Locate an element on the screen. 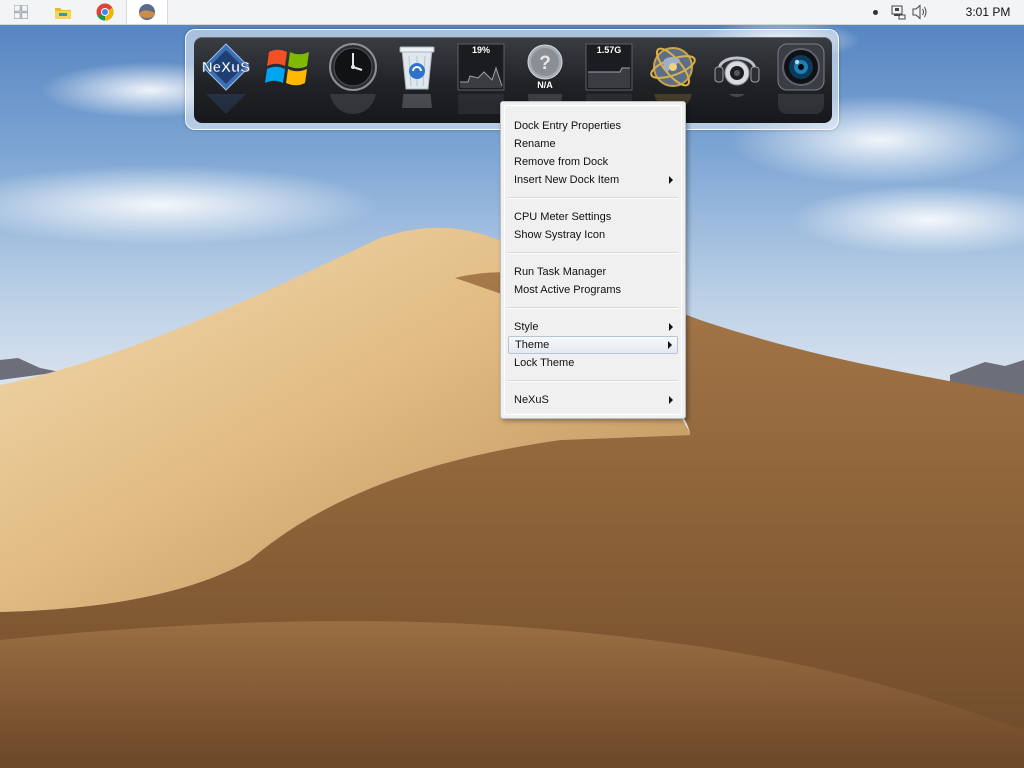  windows-logo-reflection is located at coordinates (289, 105).